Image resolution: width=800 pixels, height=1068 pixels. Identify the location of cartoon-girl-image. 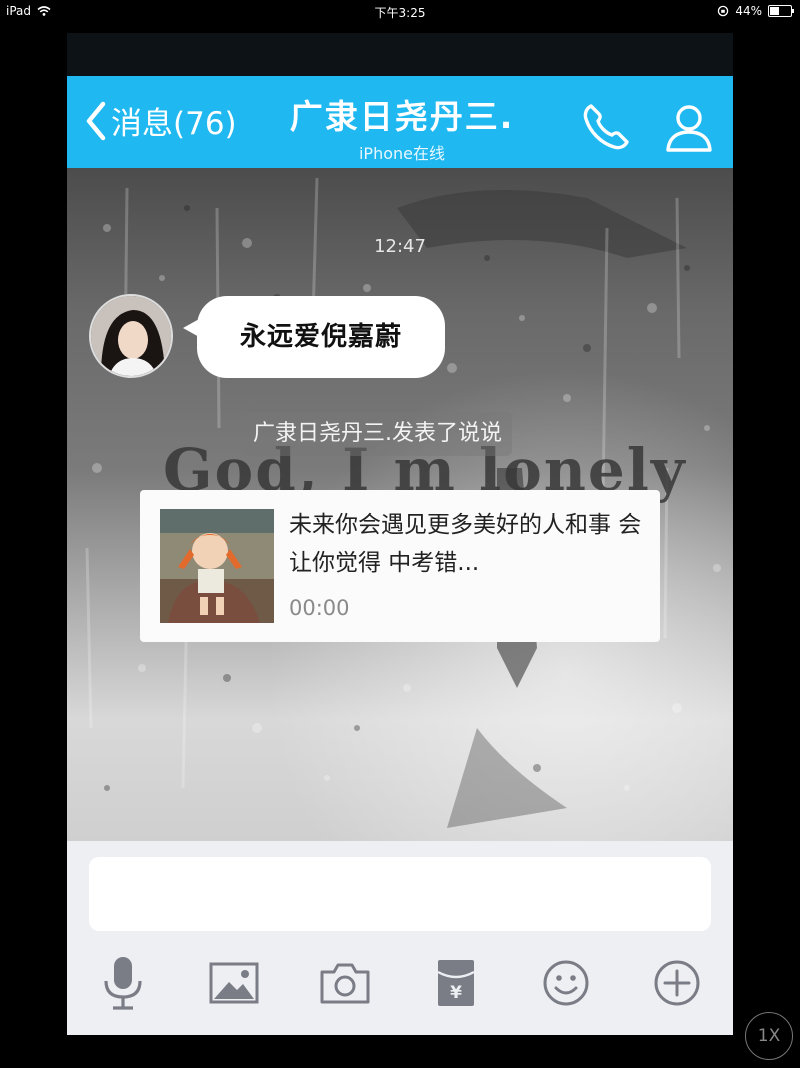
(217, 566).